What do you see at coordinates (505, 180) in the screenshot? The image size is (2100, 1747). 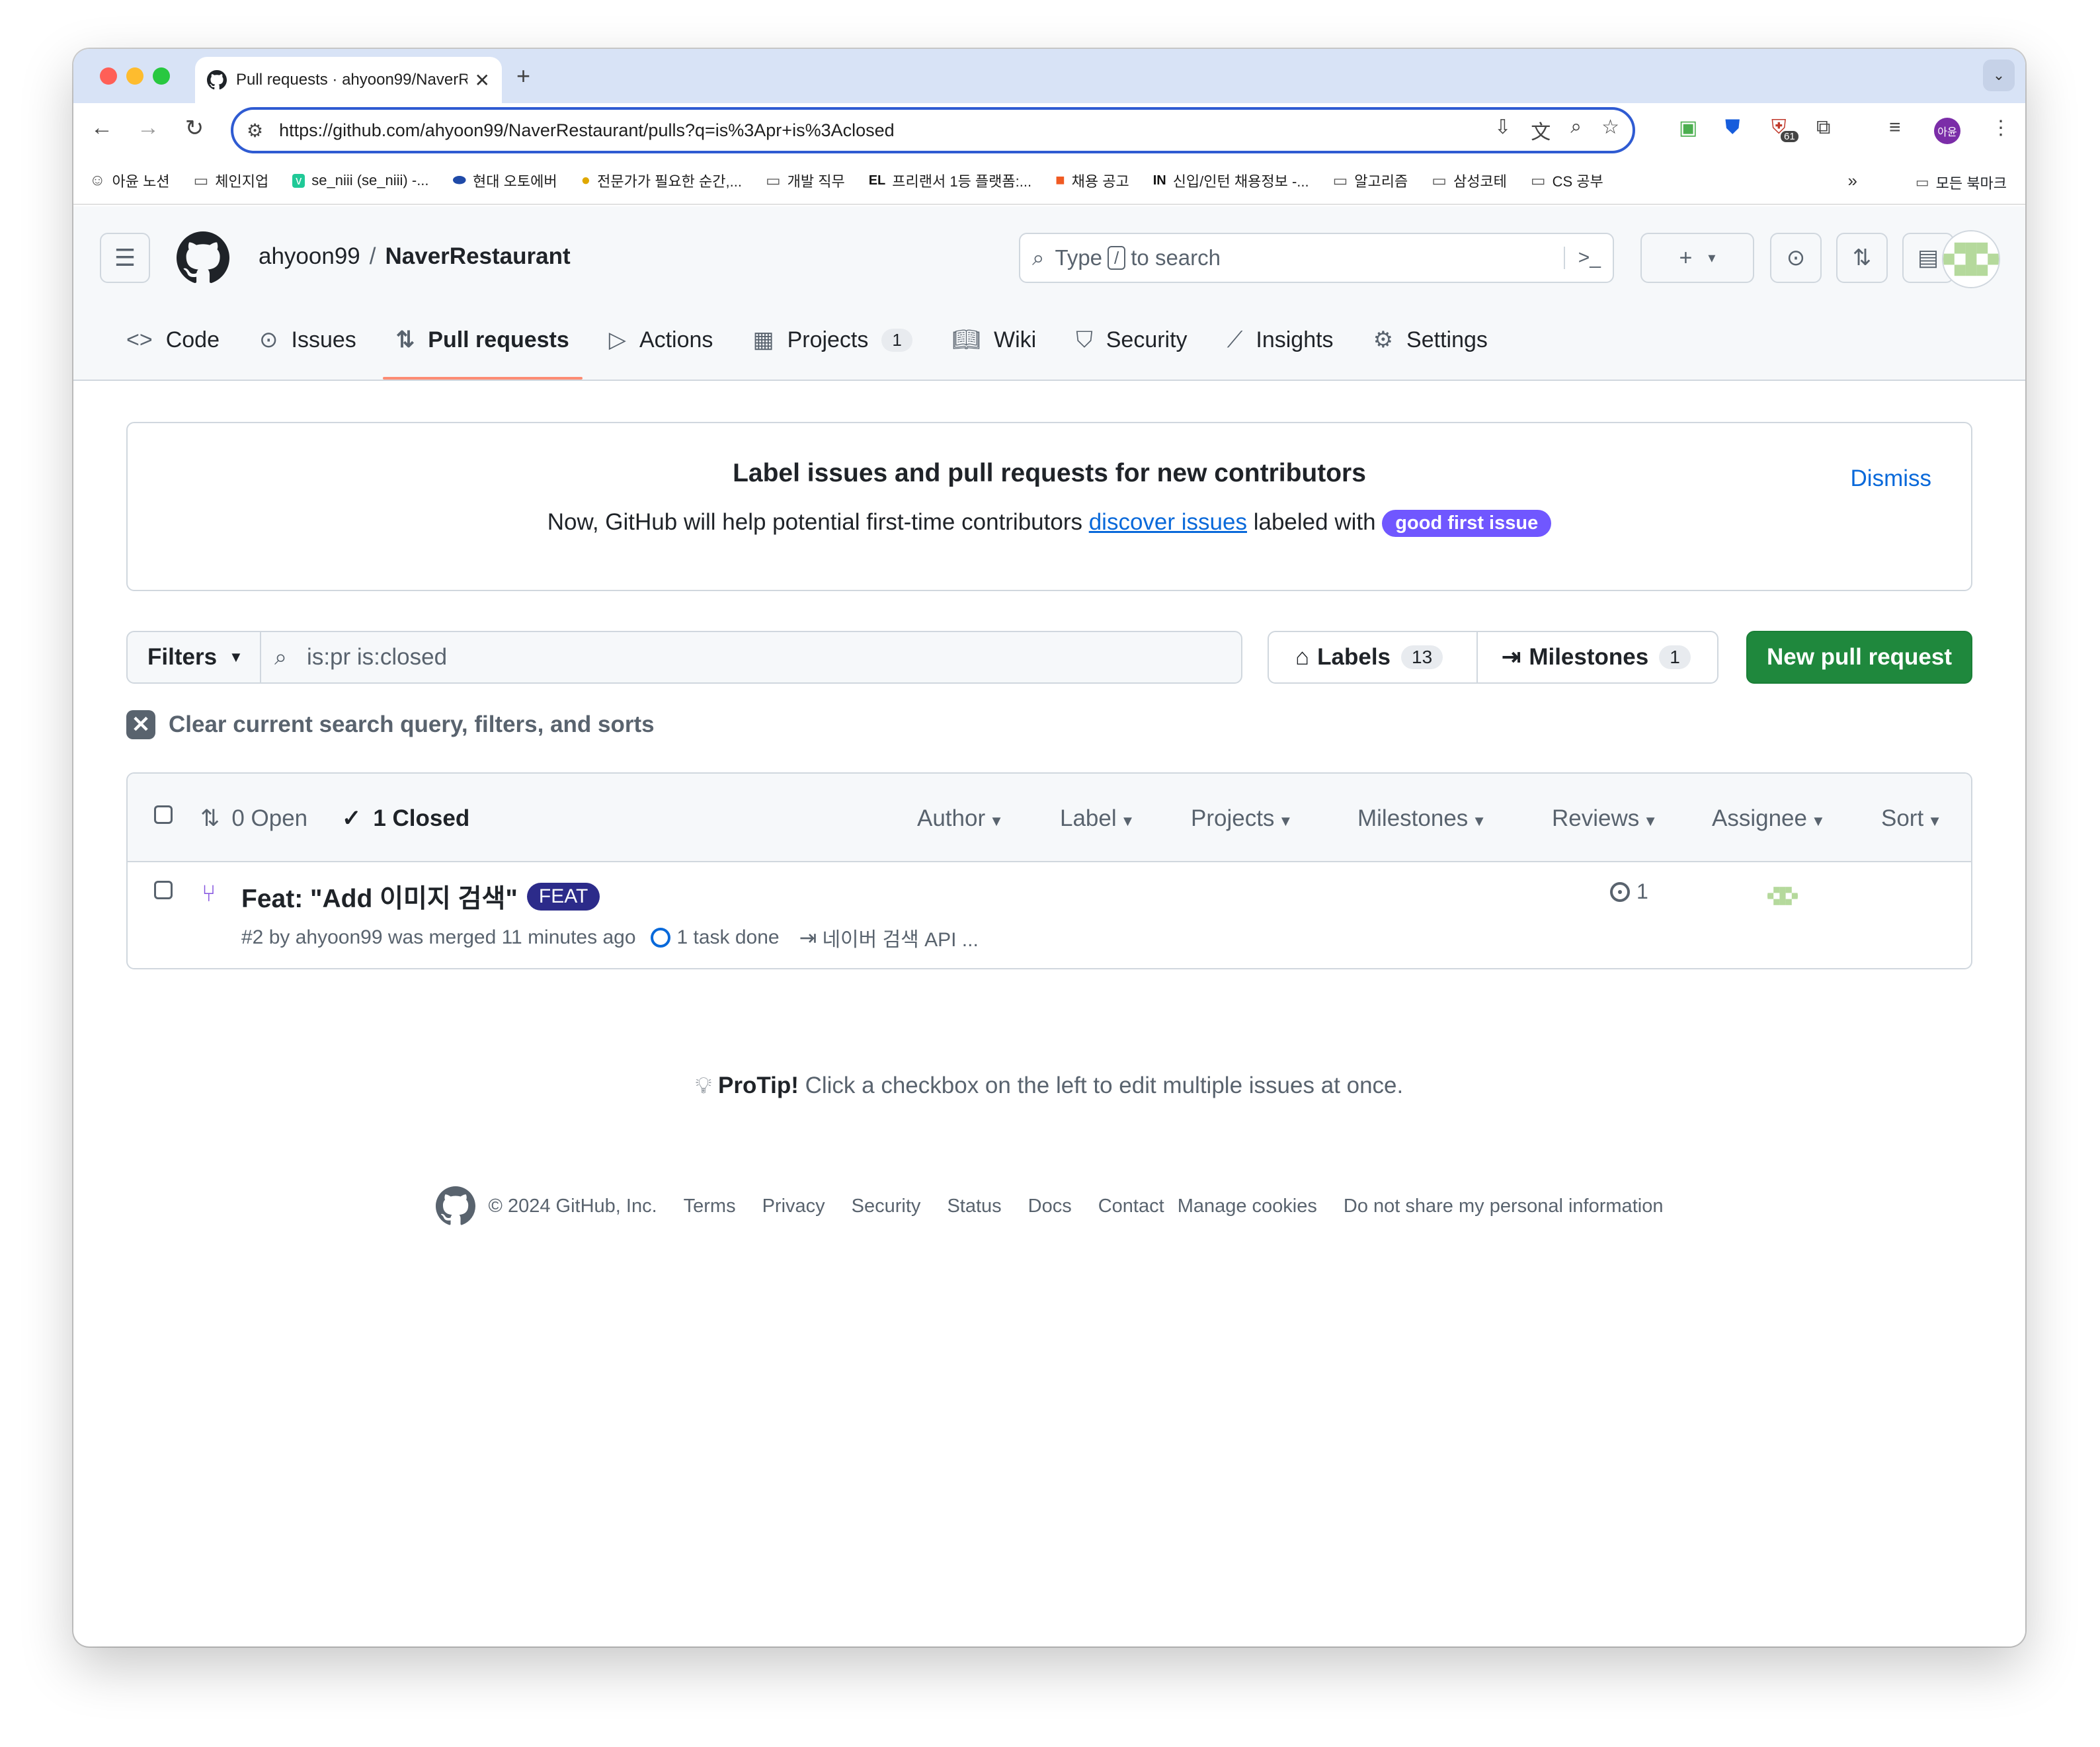 I see `bookmark-item: ⬬ 현대 오토에버` at bounding box center [505, 180].